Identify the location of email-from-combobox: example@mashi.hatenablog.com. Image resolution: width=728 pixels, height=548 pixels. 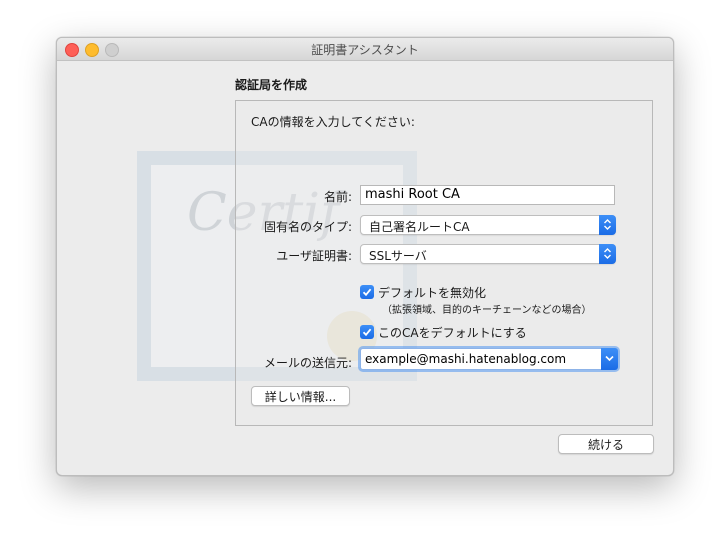
(489, 359).